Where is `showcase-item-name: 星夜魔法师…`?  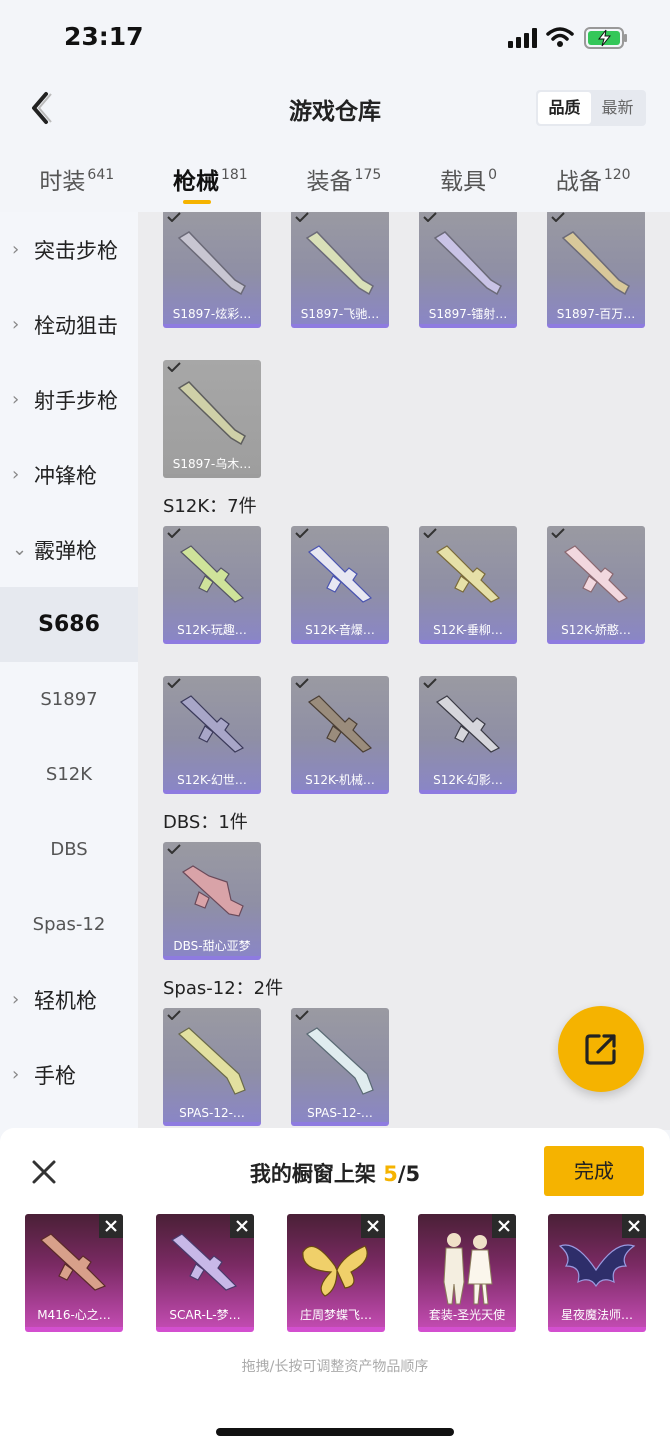
showcase-item-name: 星夜魔法师… is located at coordinates (596, 1315).